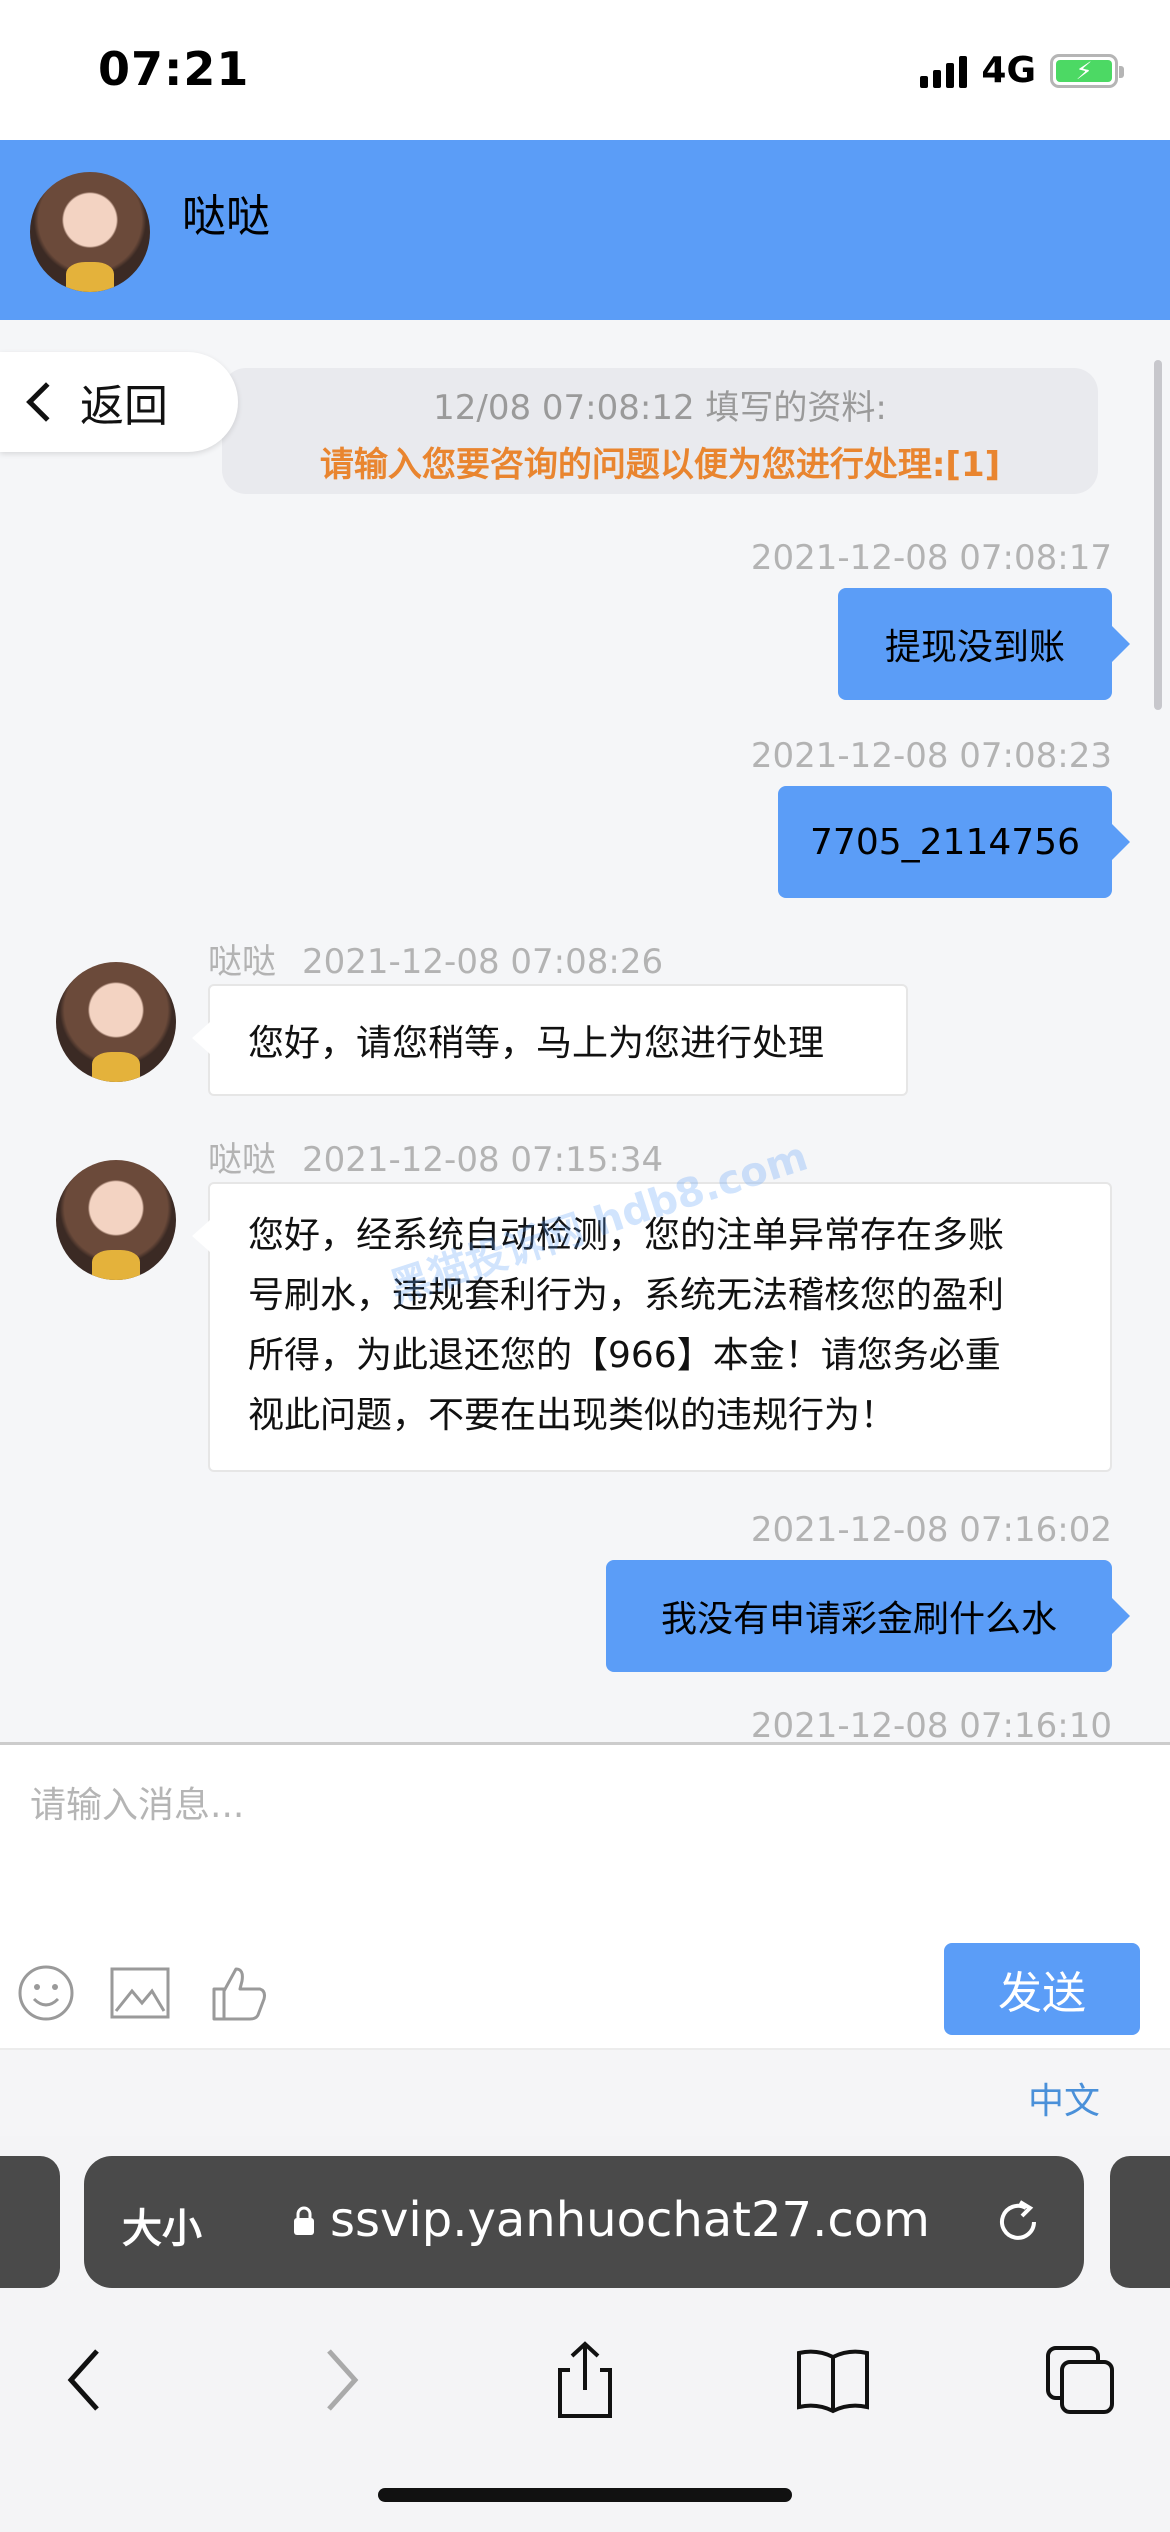 The image size is (1170, 2532). I want to click on book-icon, so click(833, 2381).